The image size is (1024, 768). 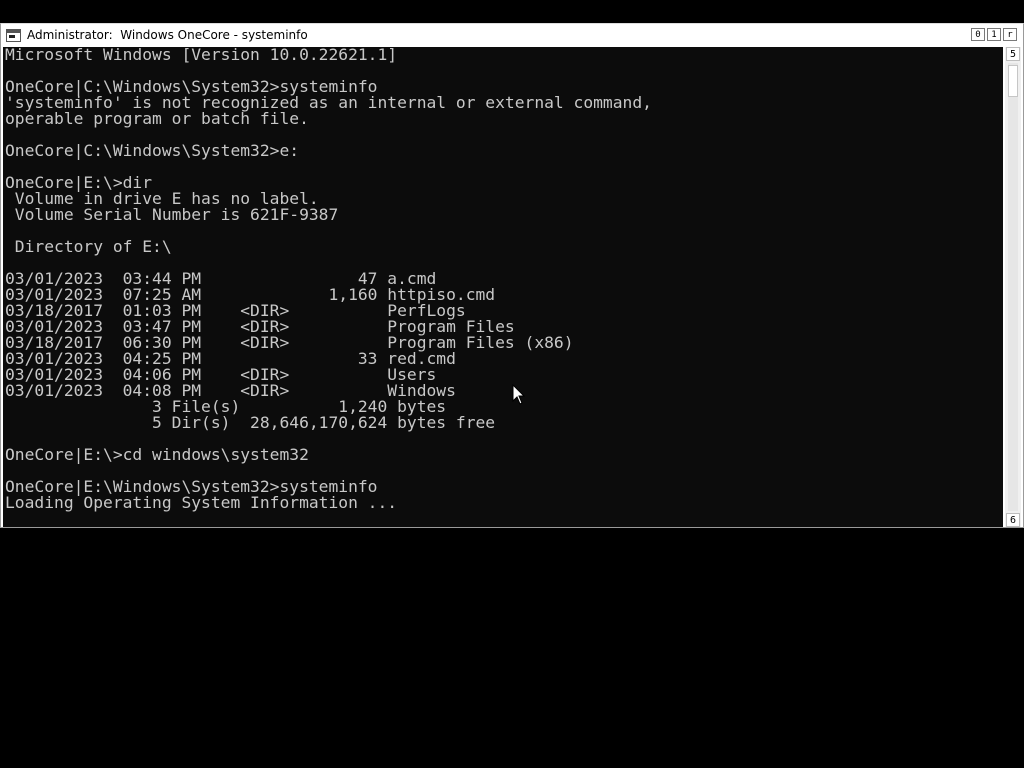 I want to click on scroll-up-button: 5, so click(x=1013, y=54).